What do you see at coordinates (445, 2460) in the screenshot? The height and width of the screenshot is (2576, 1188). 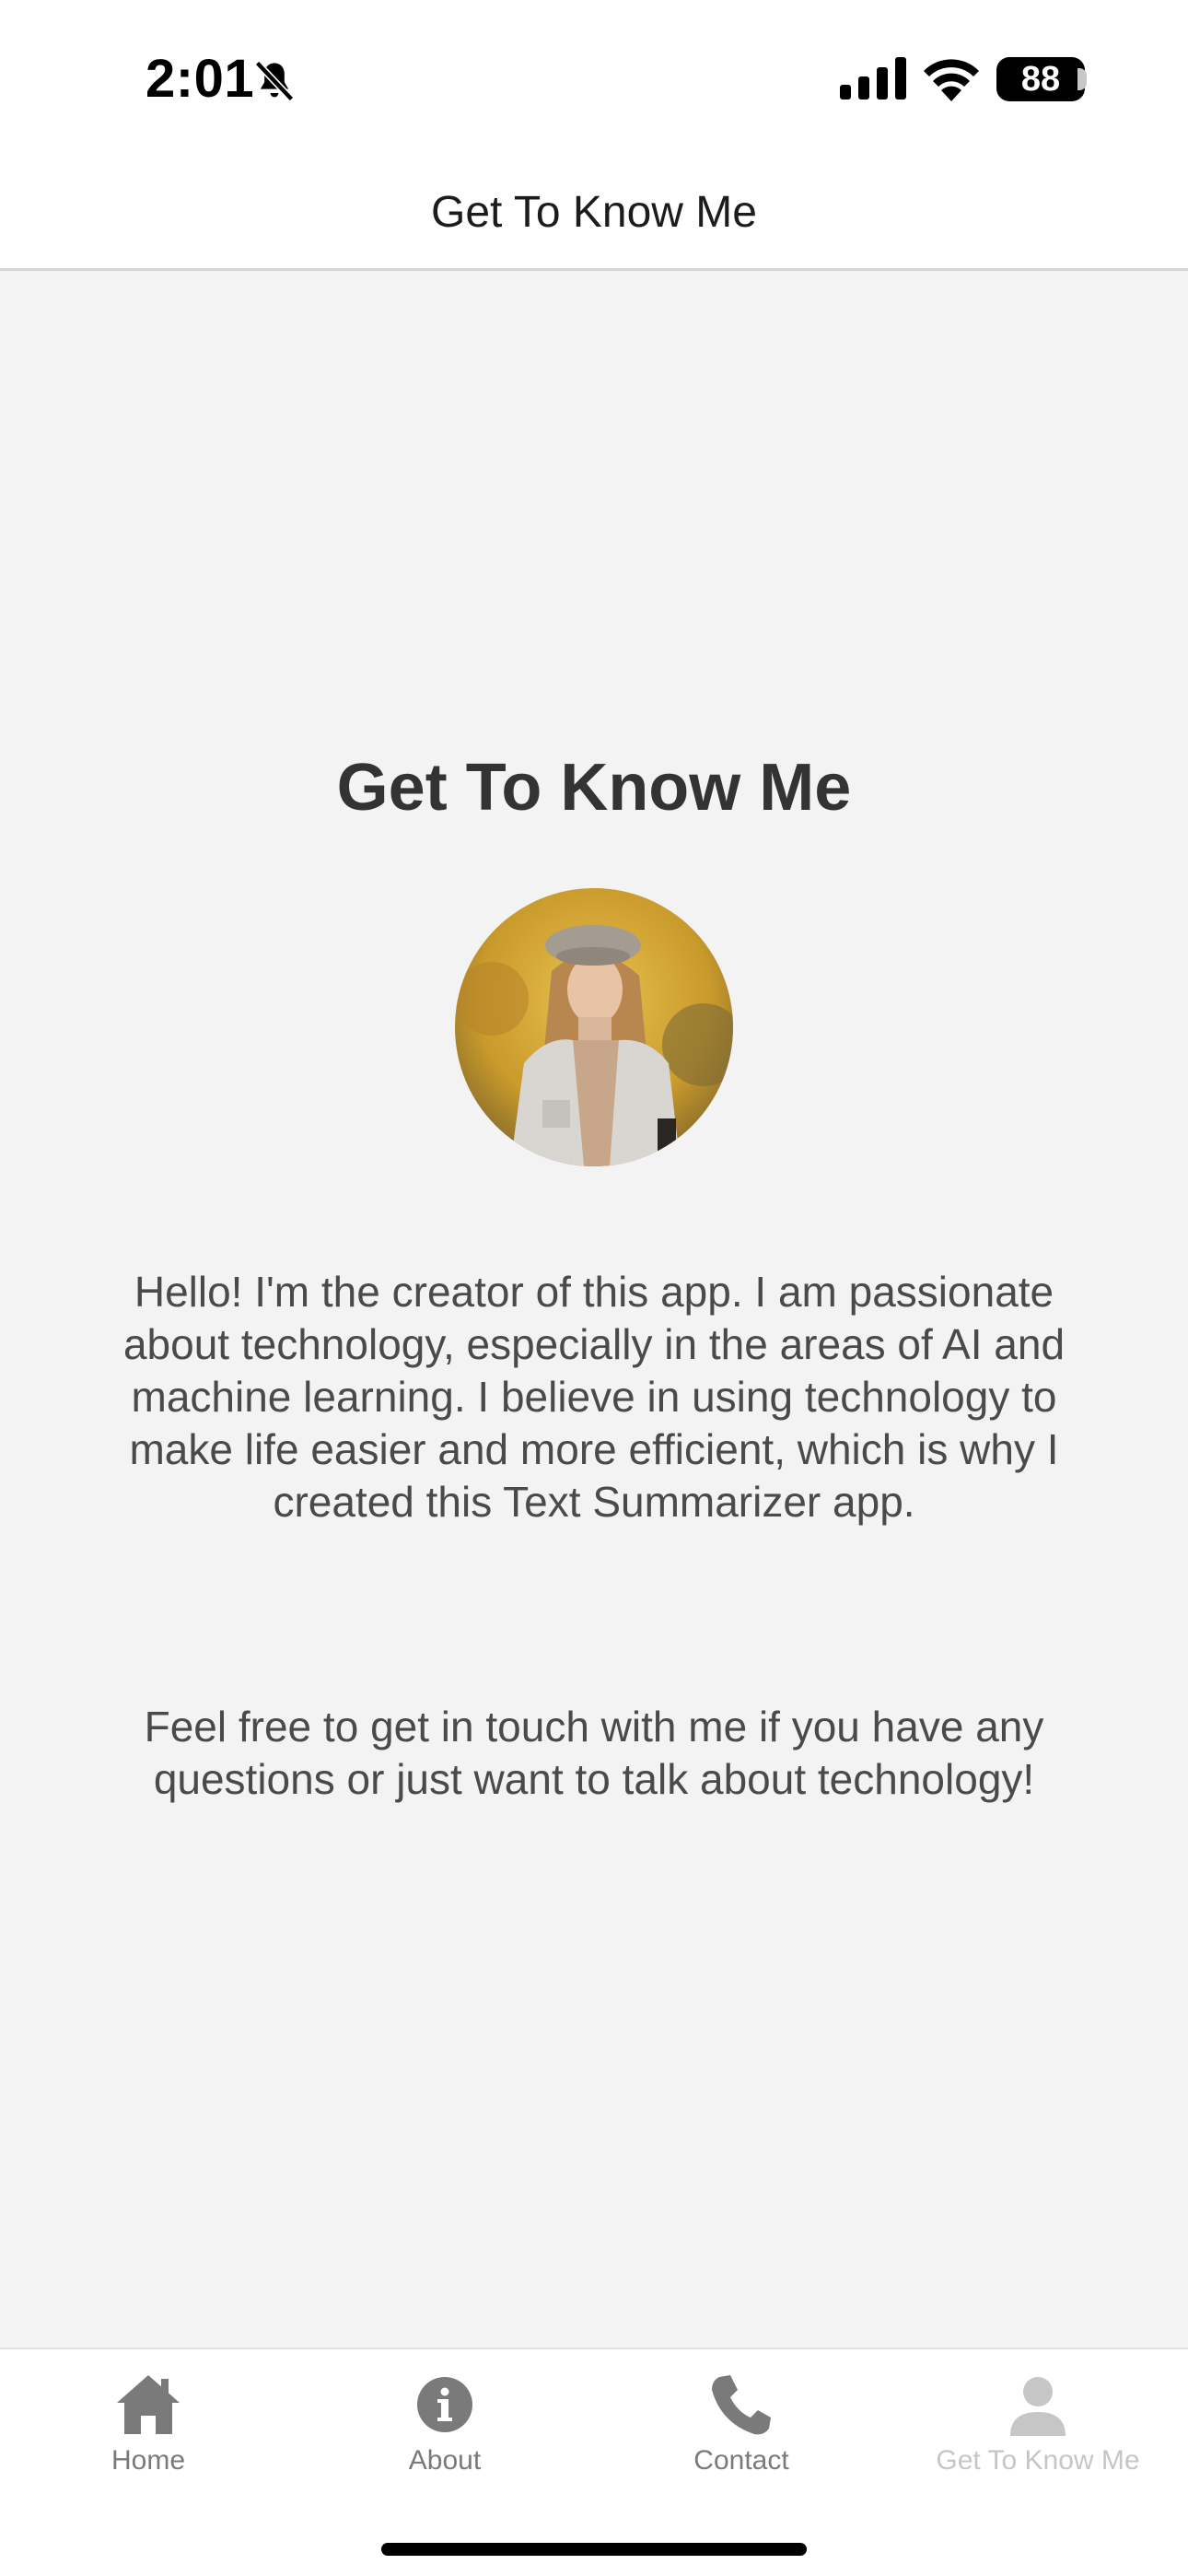 I see `tab-about-label: About` at bounding box center [445, 2460].